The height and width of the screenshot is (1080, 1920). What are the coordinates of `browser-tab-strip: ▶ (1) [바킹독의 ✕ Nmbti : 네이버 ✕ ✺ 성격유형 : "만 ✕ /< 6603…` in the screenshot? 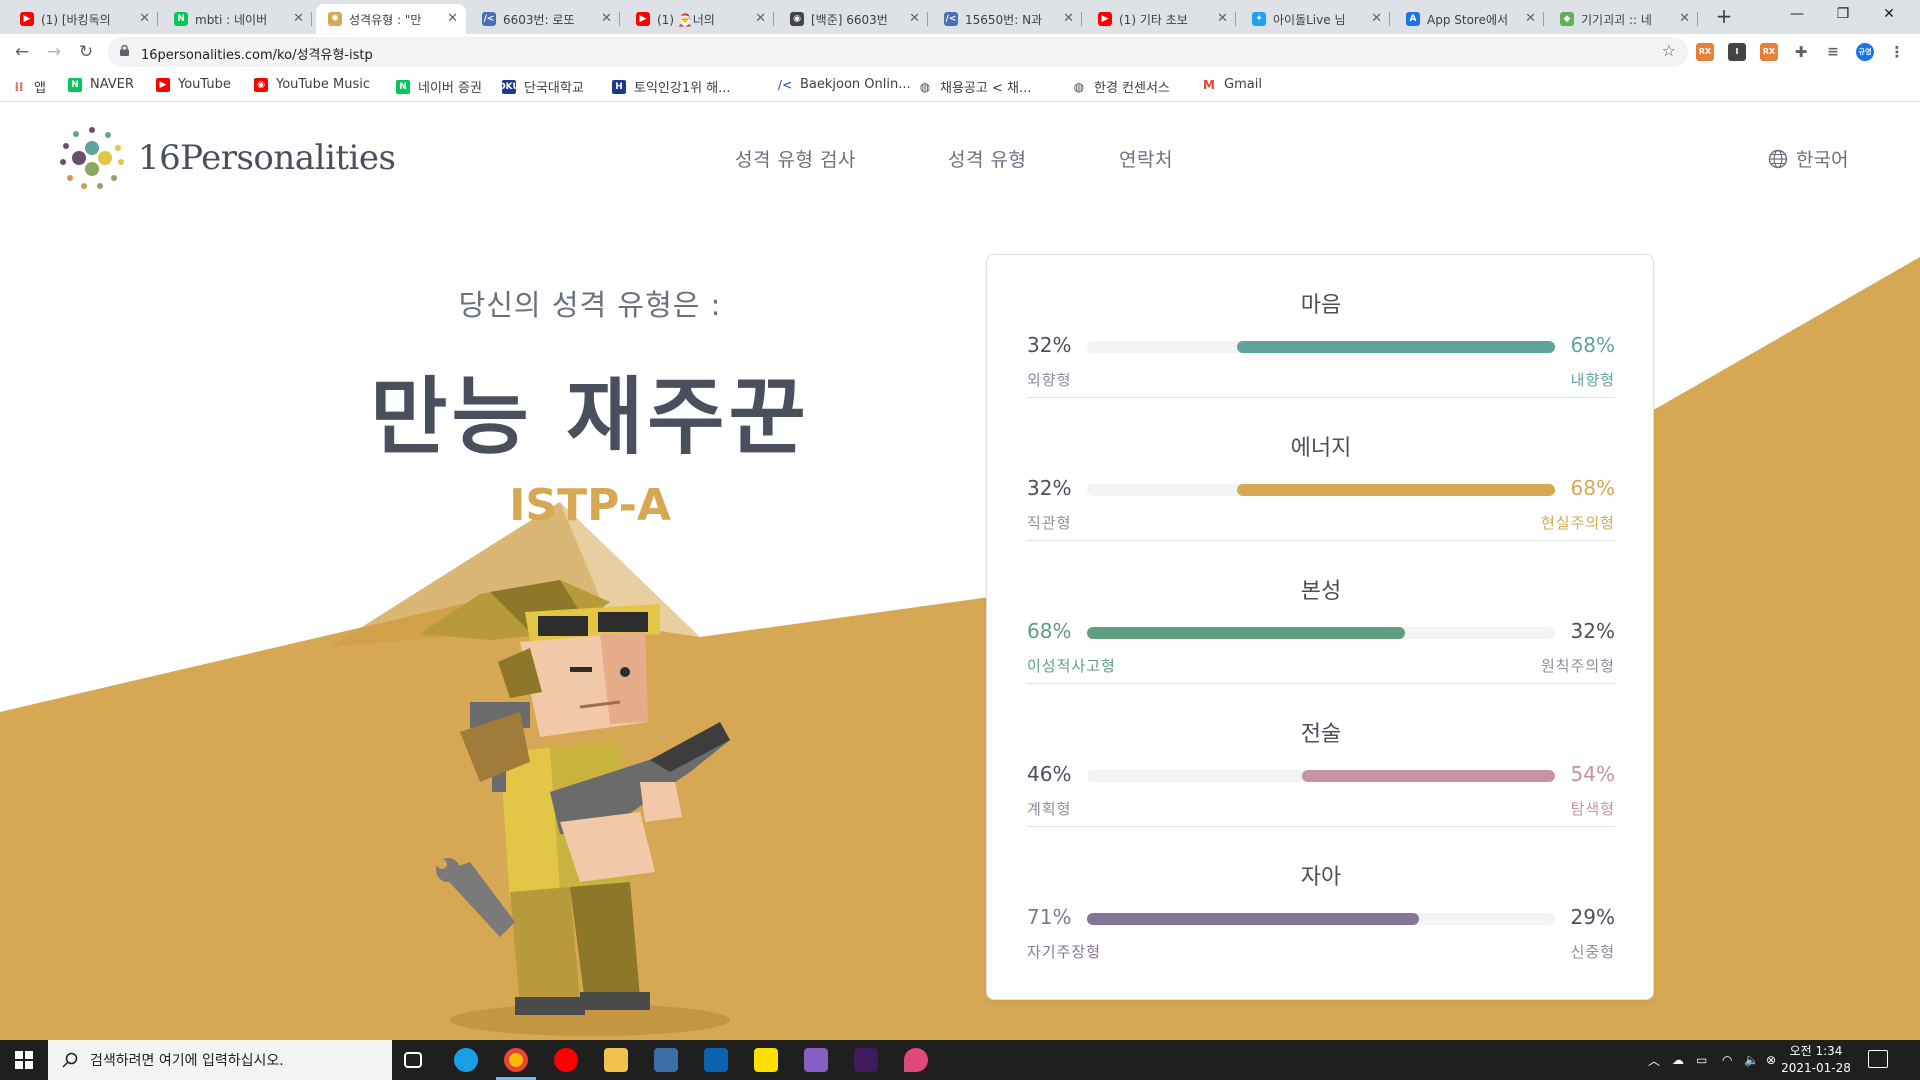 It's located at (960, 17).